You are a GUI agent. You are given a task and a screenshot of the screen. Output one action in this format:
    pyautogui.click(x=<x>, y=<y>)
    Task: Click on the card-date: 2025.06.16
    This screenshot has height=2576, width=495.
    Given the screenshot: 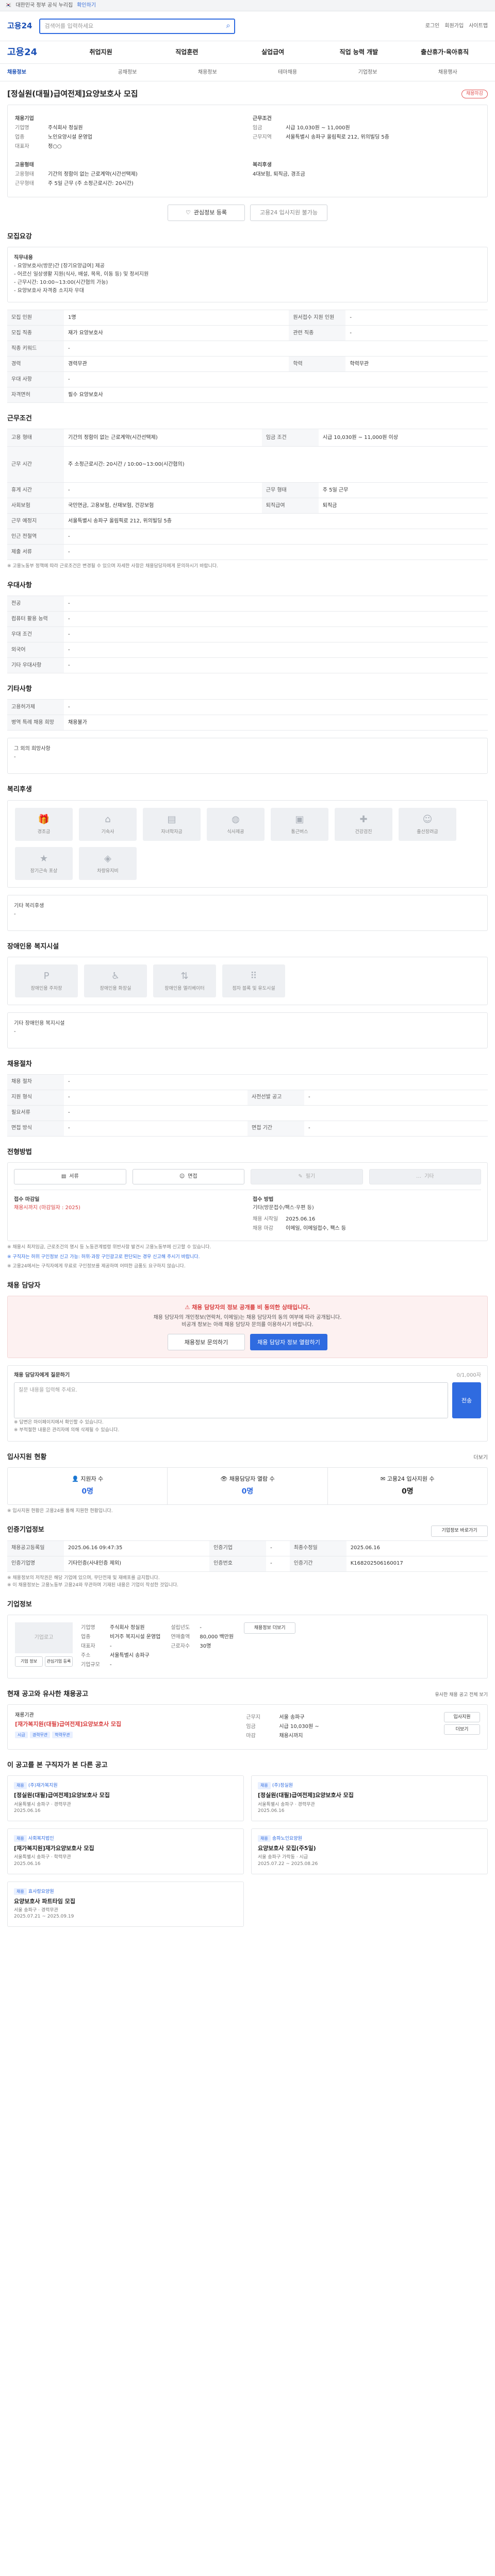 What is the action you would take?
    pyautogui.click(x=27, y=1811)
    